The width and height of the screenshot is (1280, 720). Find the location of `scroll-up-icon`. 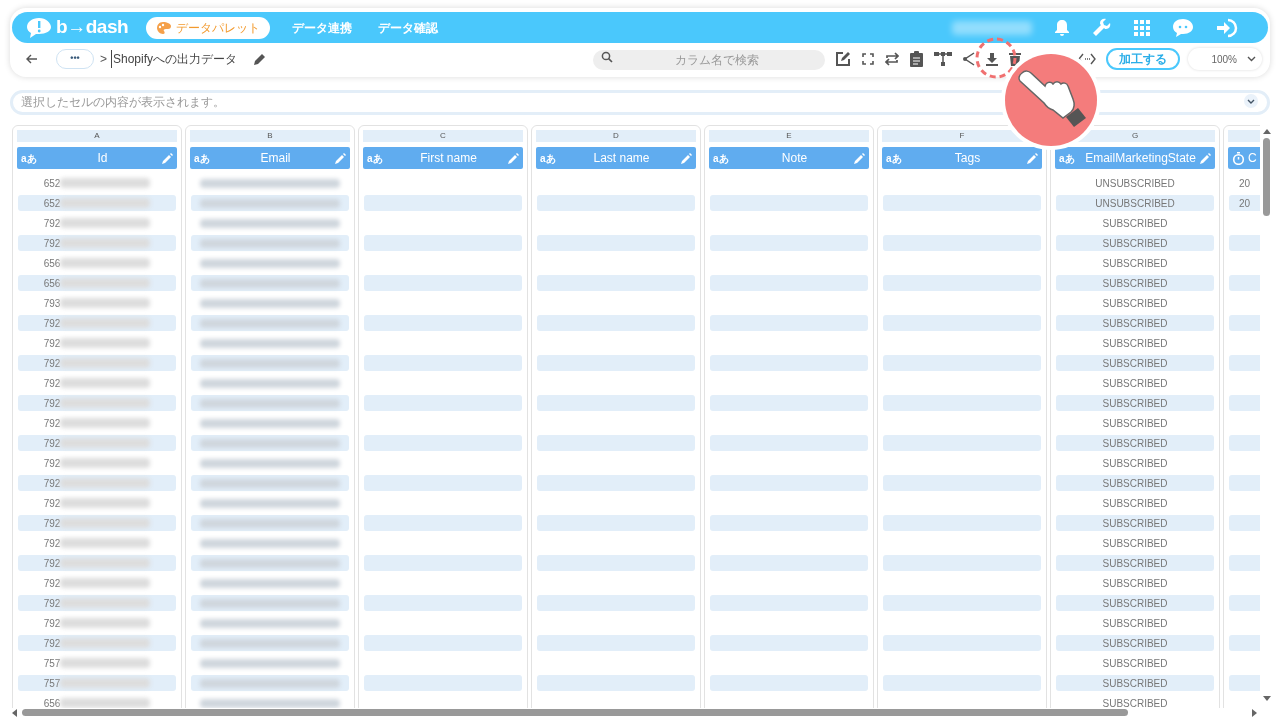

scroll-up-icon is located at coordinates (1267, 131).